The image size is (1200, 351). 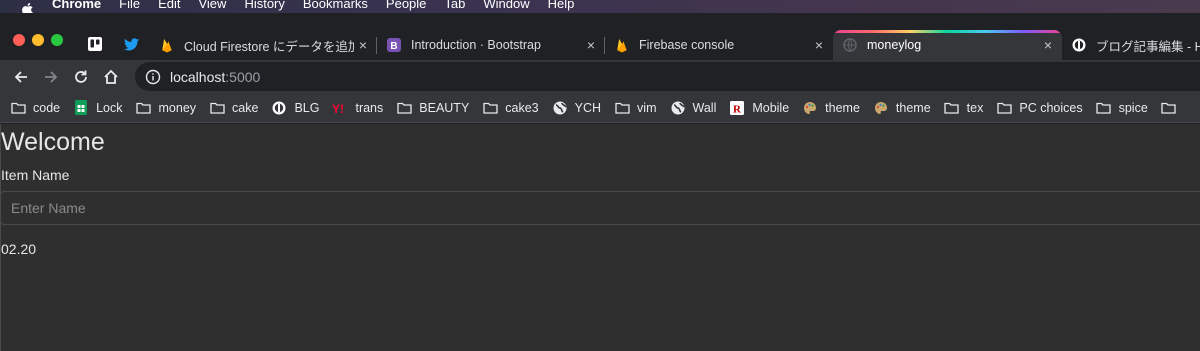 What do you see at coordinates (38, 40) in the screenshot?
I see `minimize-window-button` at bounding box center [38, 40].